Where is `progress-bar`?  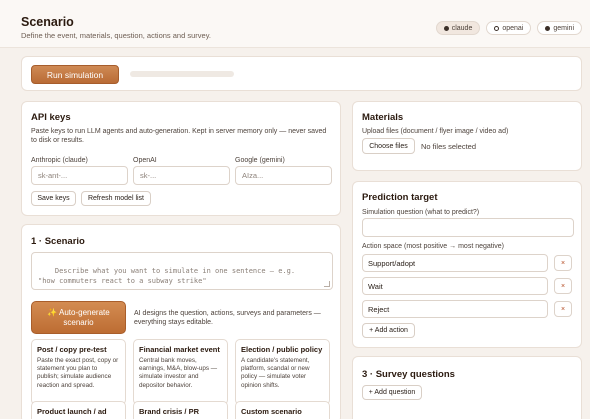 progress-bar is located at coordinates (182, 74).